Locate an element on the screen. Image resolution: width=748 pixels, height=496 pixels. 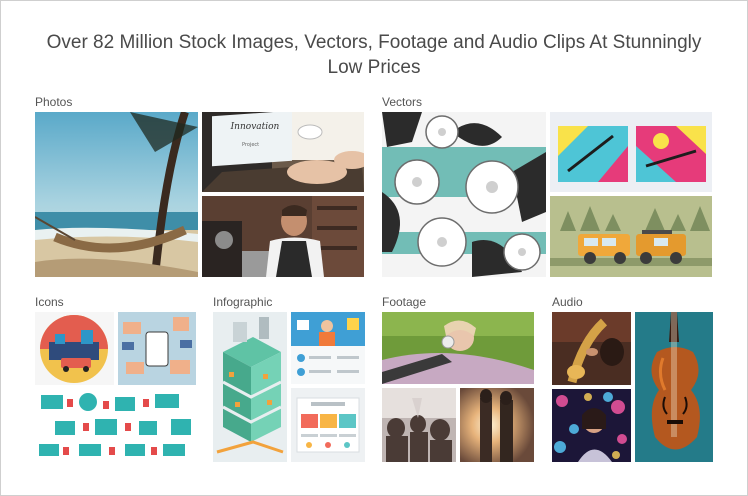
innovation-tile-text: Innovation is located at coordinates (255, 127).